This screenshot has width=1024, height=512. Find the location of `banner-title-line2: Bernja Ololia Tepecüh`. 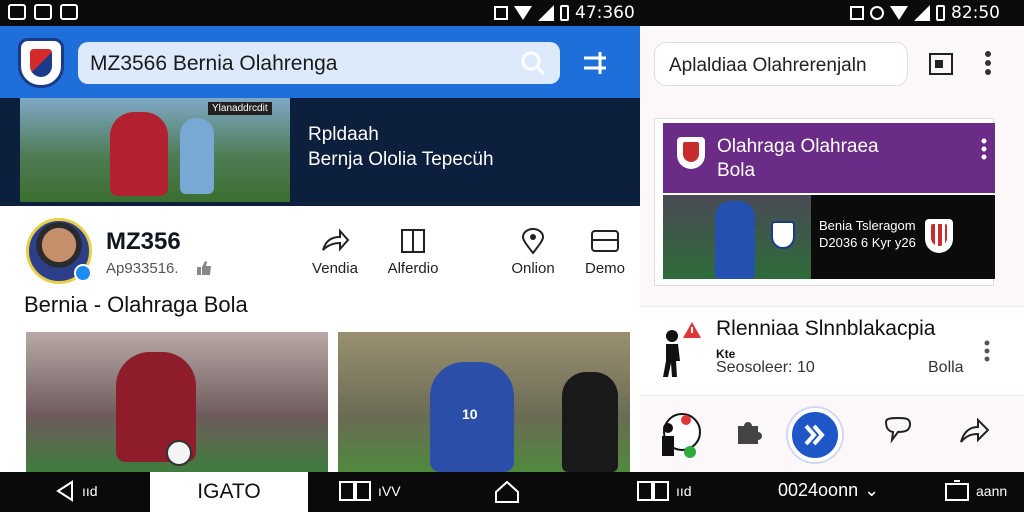

banner-title-line2: Bernja Ololia Tepecüh is located at coordinates (401, 159).